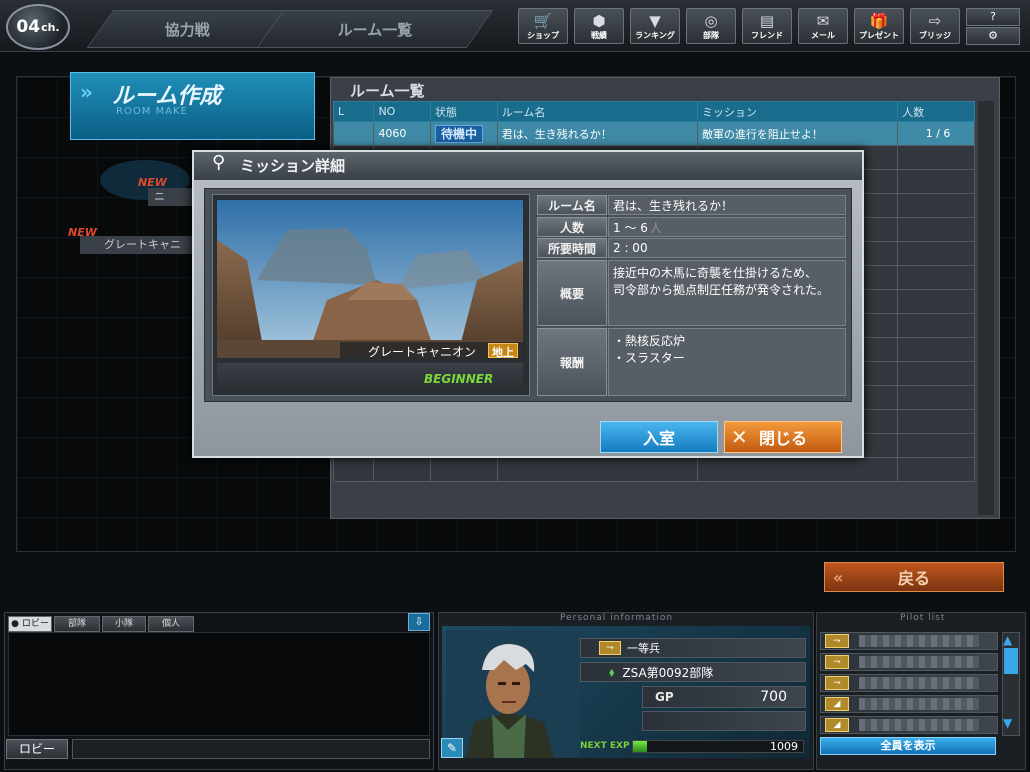 This screenshot has height=772, width=1030. I want to click on column-header: 状態, so click(464, 111).